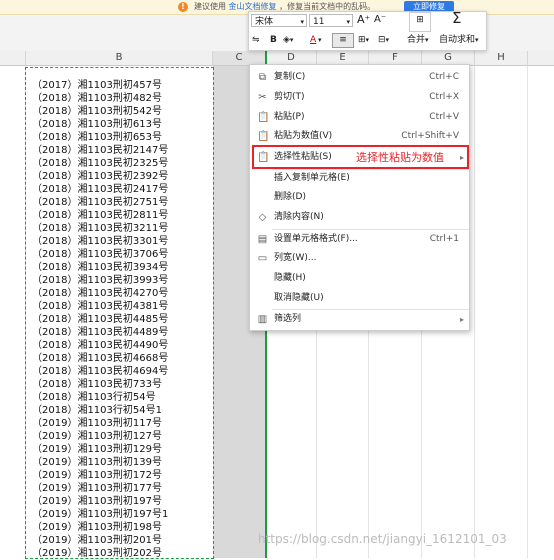  Describe the element at coordinates (100, 163) in the screenshot. I see `cell-b: （2018）湘1103民初2325号` at that location.